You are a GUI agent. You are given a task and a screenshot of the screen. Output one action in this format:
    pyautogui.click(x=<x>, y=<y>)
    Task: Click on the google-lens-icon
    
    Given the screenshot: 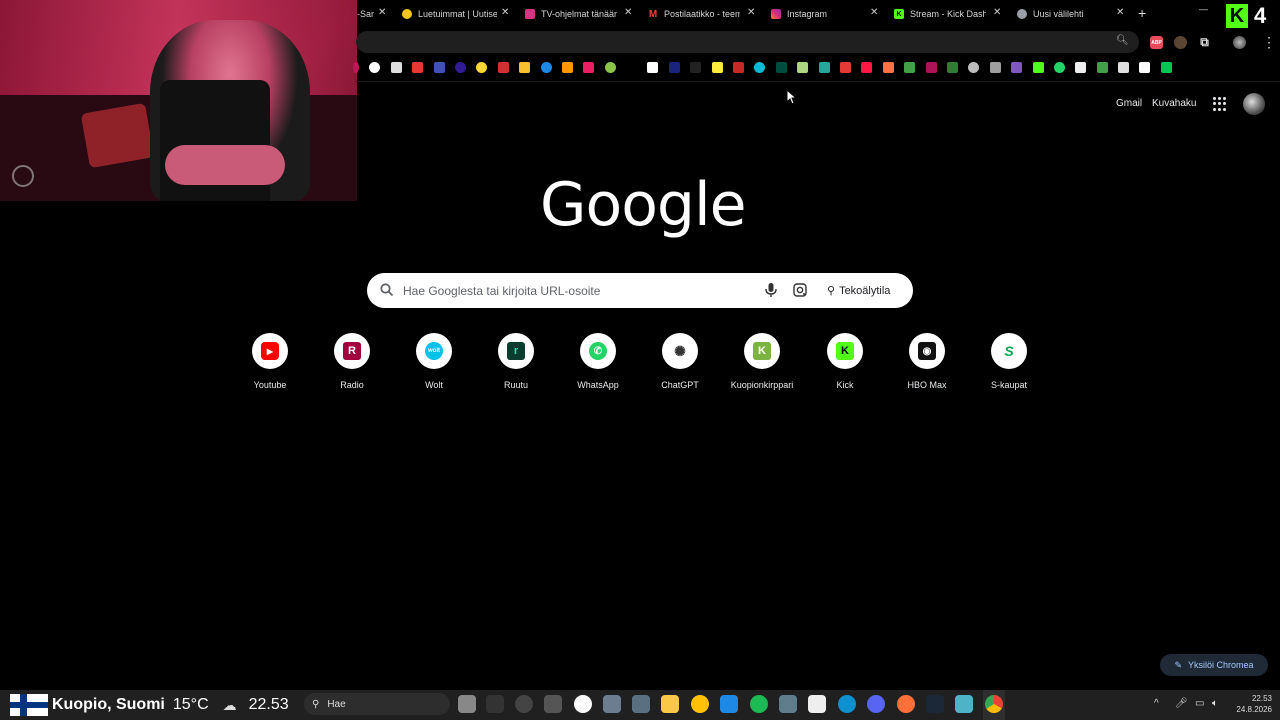 What is the action you would take?
    pyautogui.click(x=800, y=290)
    